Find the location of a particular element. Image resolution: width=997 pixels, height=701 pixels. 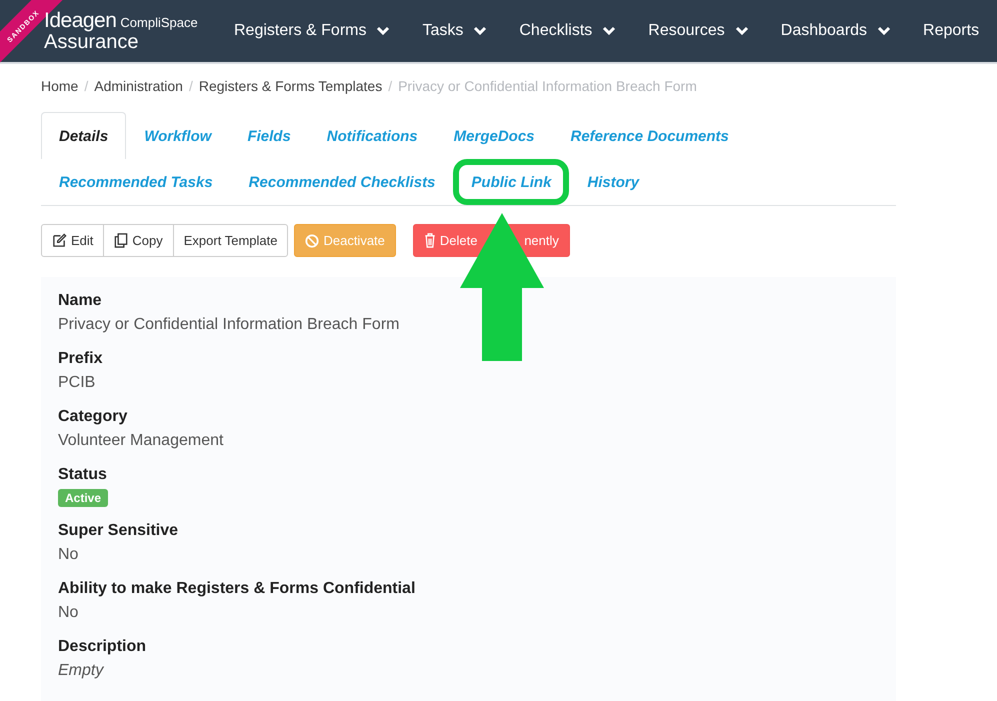

ban-icon is located at coordinates (312, 241).